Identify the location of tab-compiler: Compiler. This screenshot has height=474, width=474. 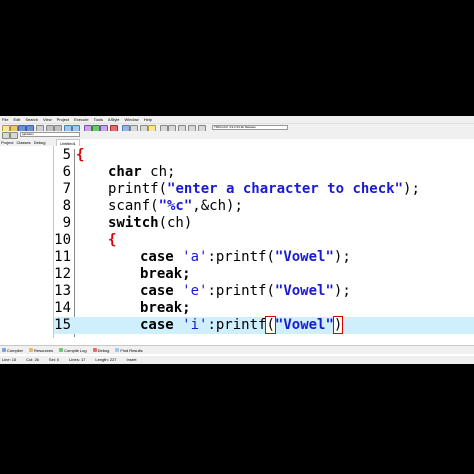
(12, 350).